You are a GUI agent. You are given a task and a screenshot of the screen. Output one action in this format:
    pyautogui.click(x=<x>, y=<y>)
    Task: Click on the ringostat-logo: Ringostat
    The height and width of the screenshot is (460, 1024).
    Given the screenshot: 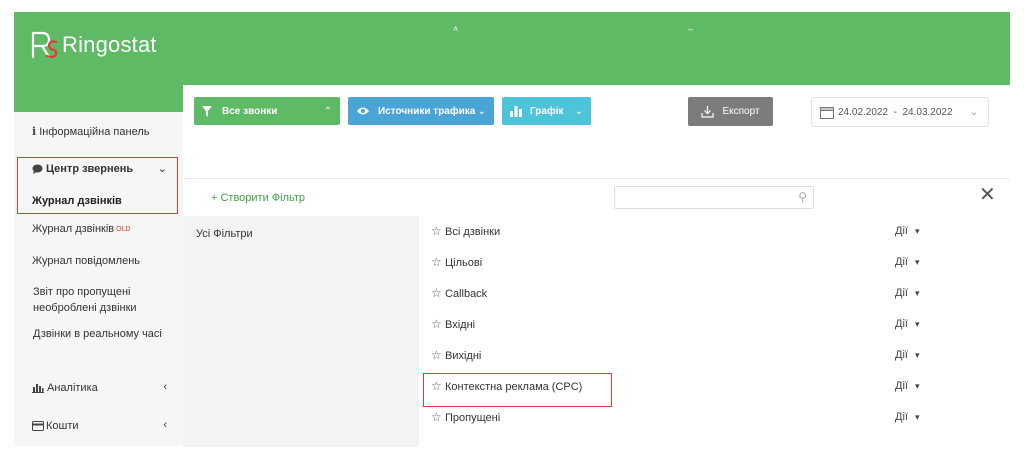 What is the action you would take?
    pyautogui.click(x=93, y=45)
    